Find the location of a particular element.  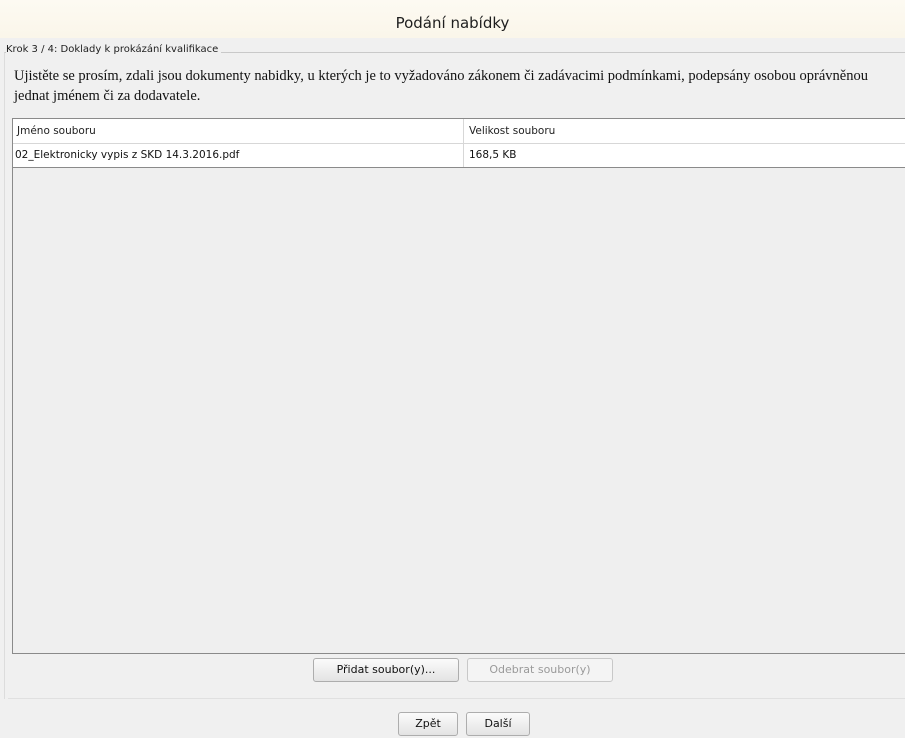

back-button: Zpět is located at coordinates (428, 724).